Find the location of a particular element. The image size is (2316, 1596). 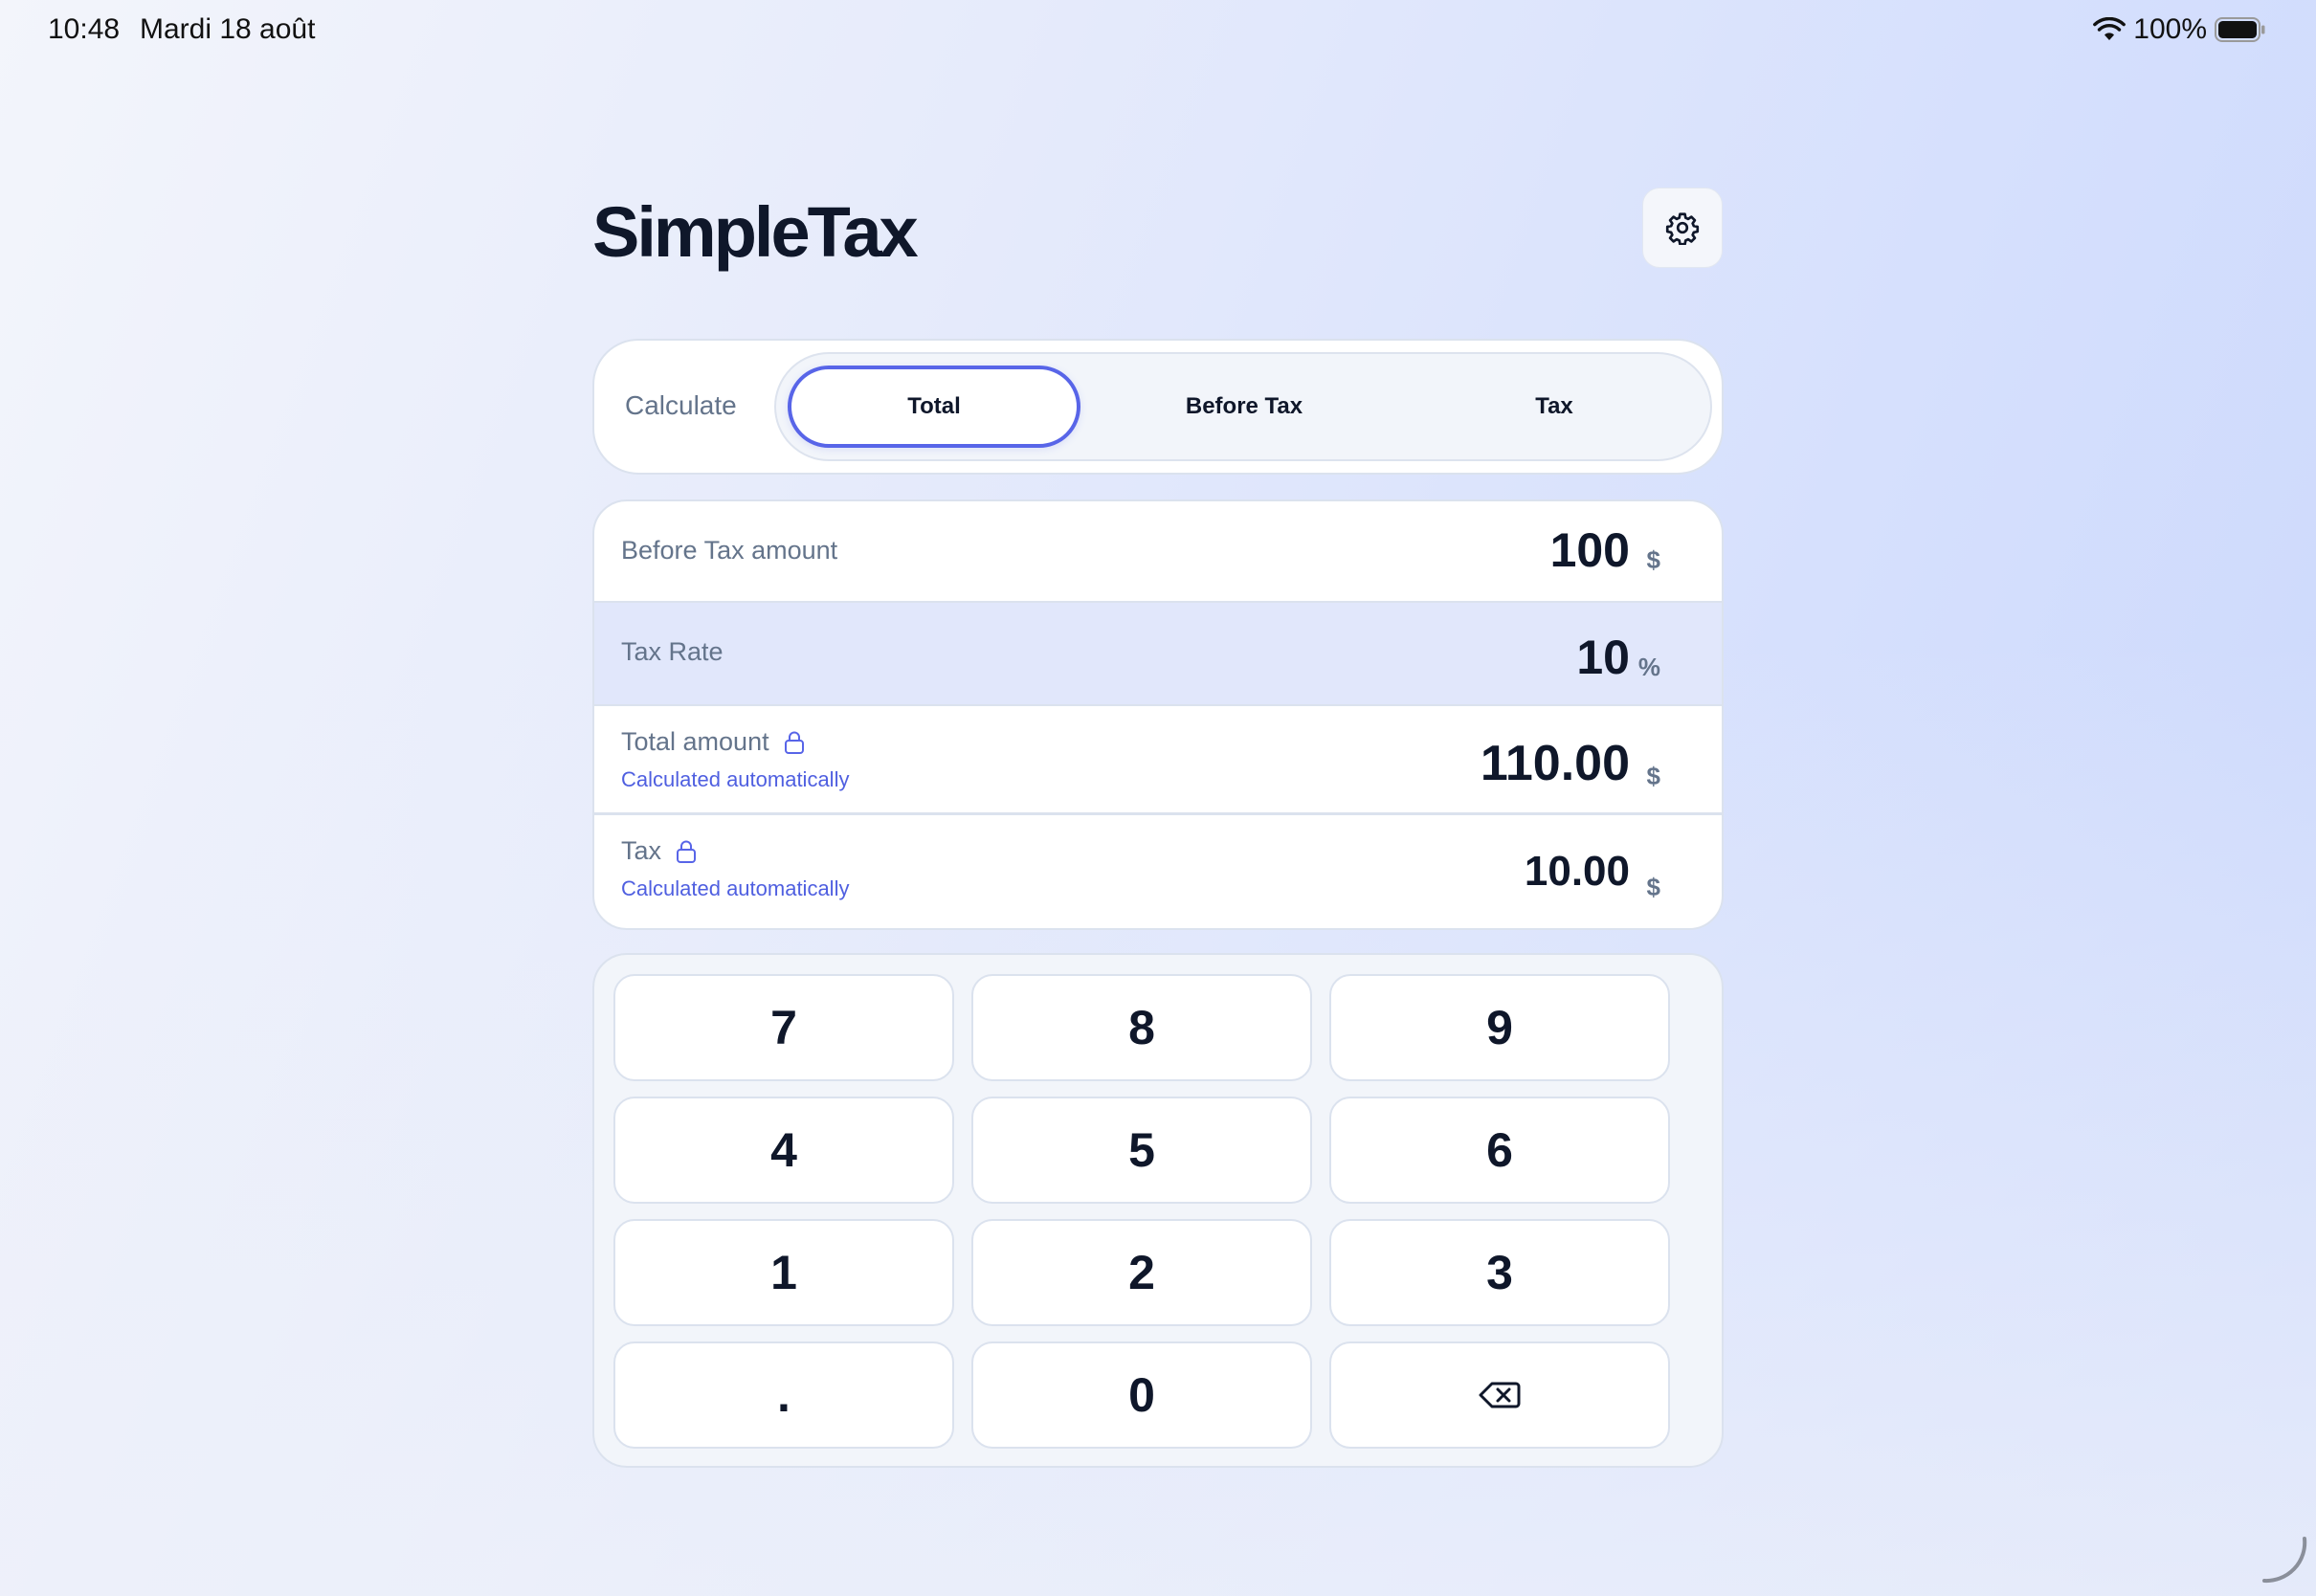

tax-rate-unit: % is located at coordinates (1649, 667).